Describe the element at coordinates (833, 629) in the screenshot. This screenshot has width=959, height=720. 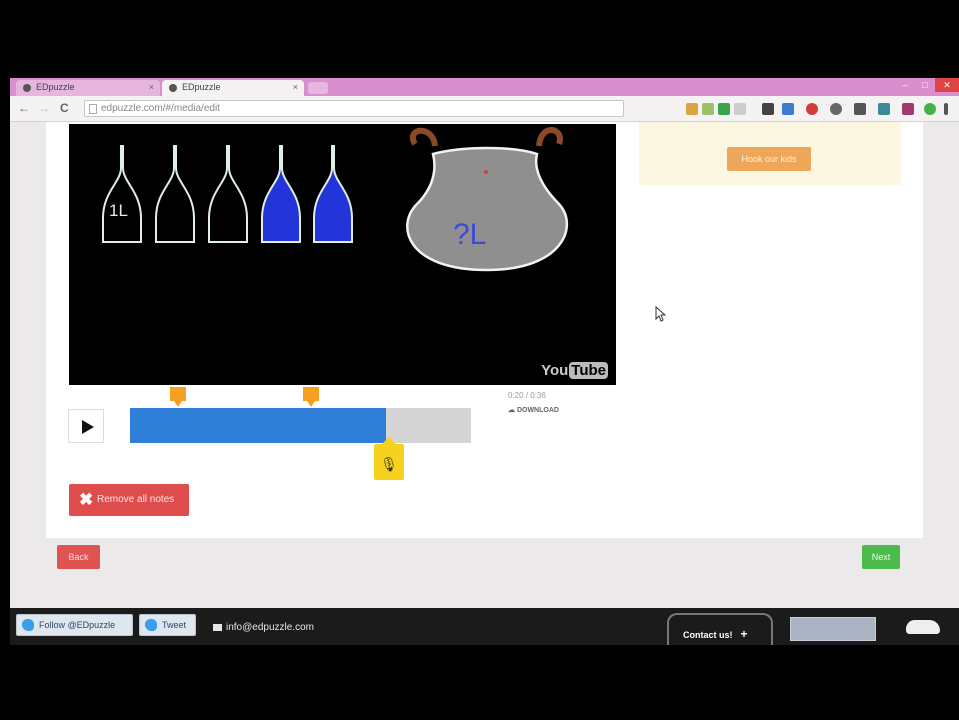
I see `footer-widget` at that location.